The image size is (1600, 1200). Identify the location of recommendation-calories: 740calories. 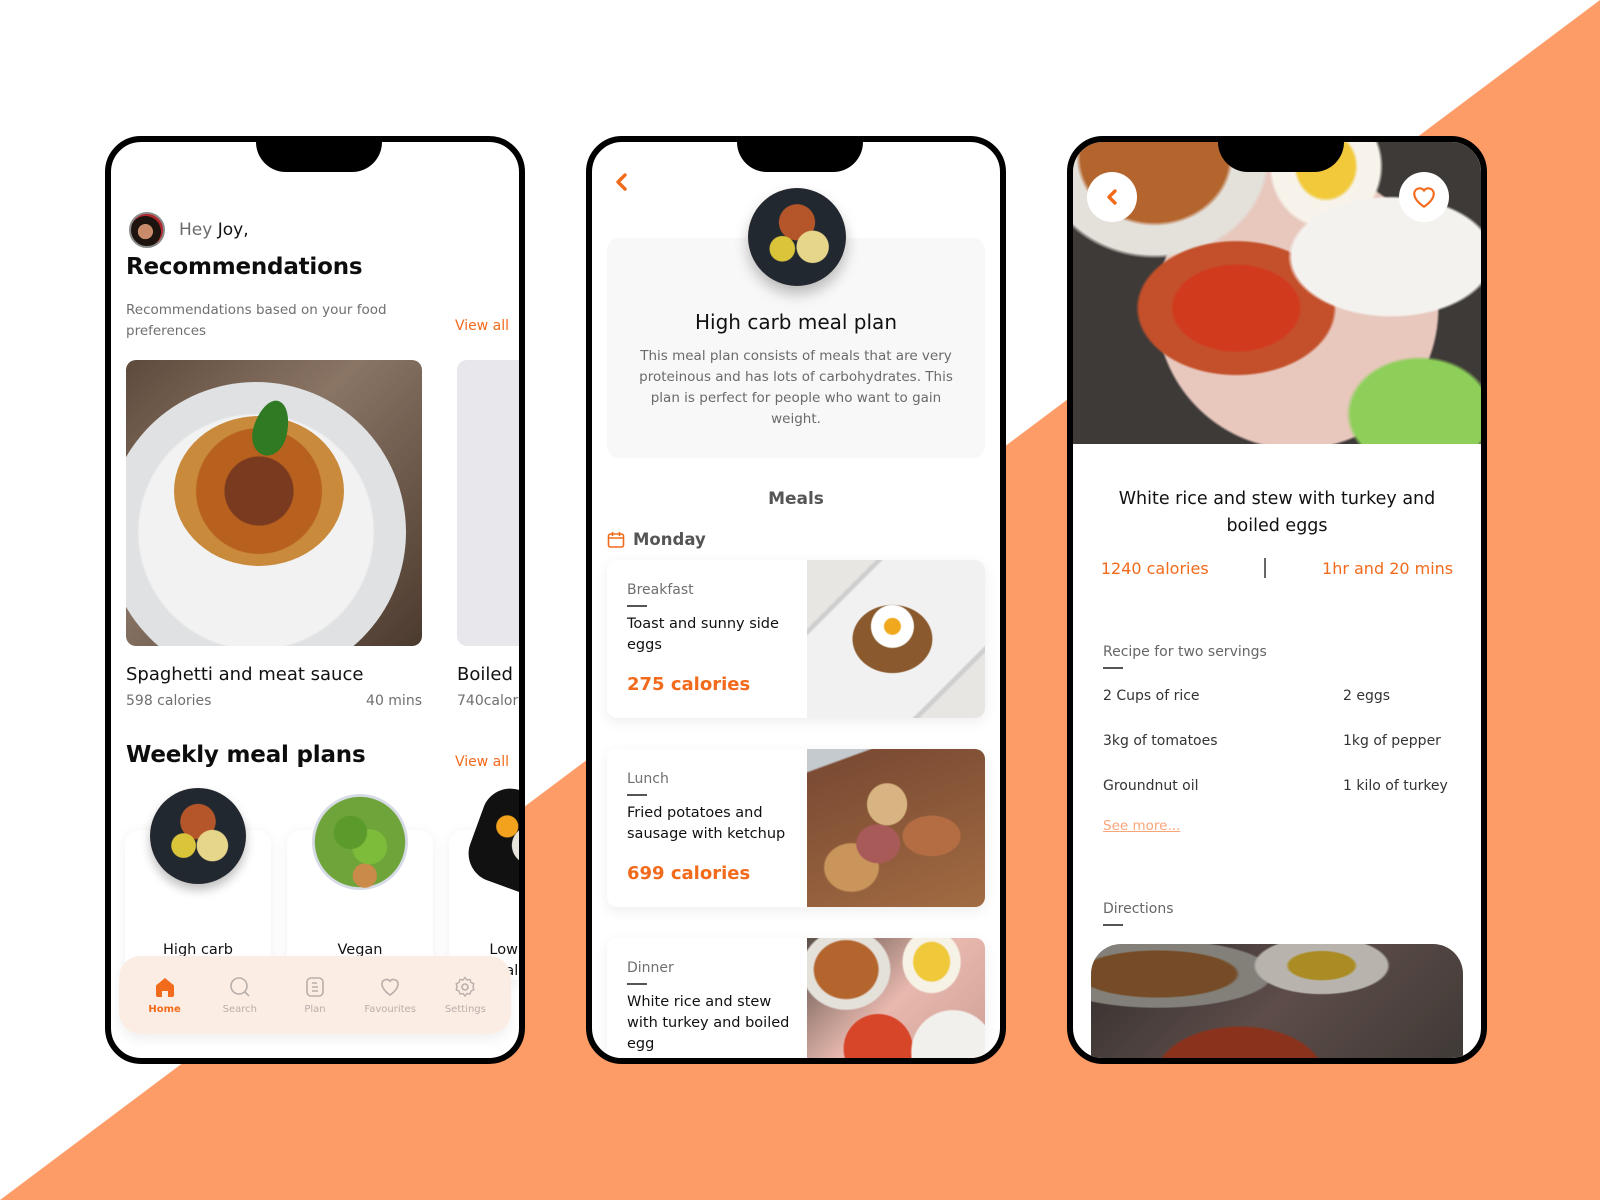
(490, 701).